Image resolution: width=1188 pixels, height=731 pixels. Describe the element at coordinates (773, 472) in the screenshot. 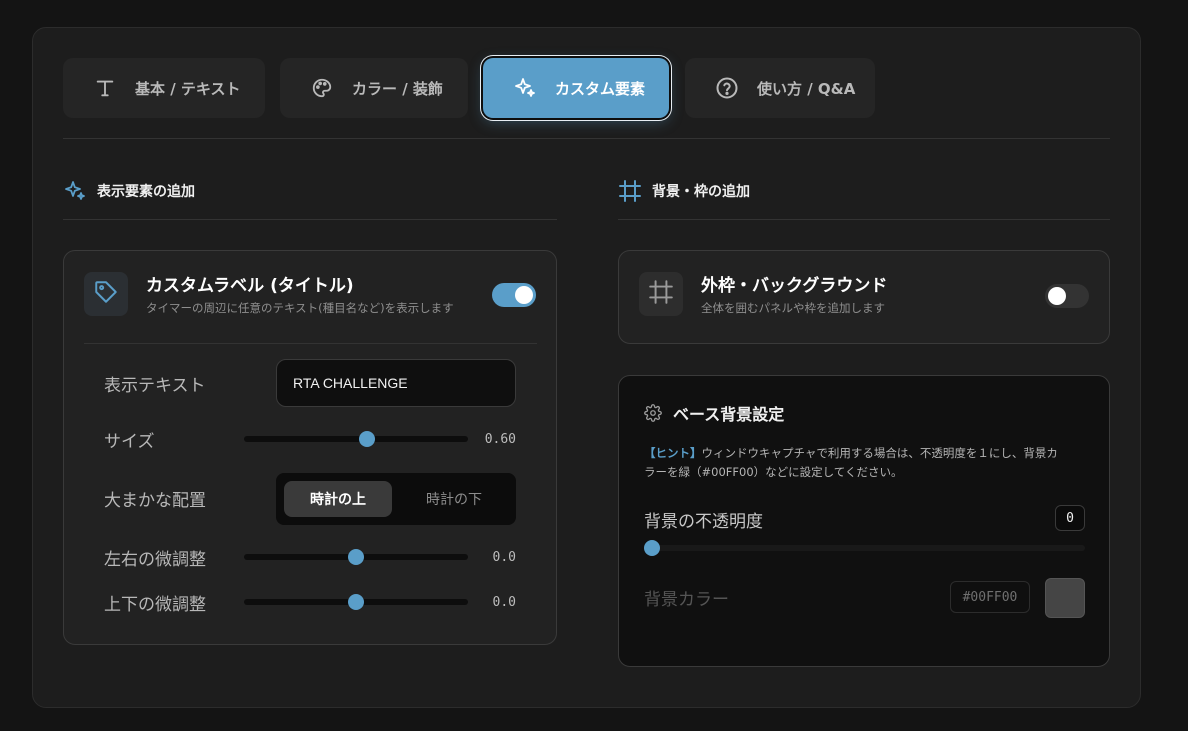

I see `hint-line-2: ラーを緑（#00FF00）などに設定してください。` at that location.